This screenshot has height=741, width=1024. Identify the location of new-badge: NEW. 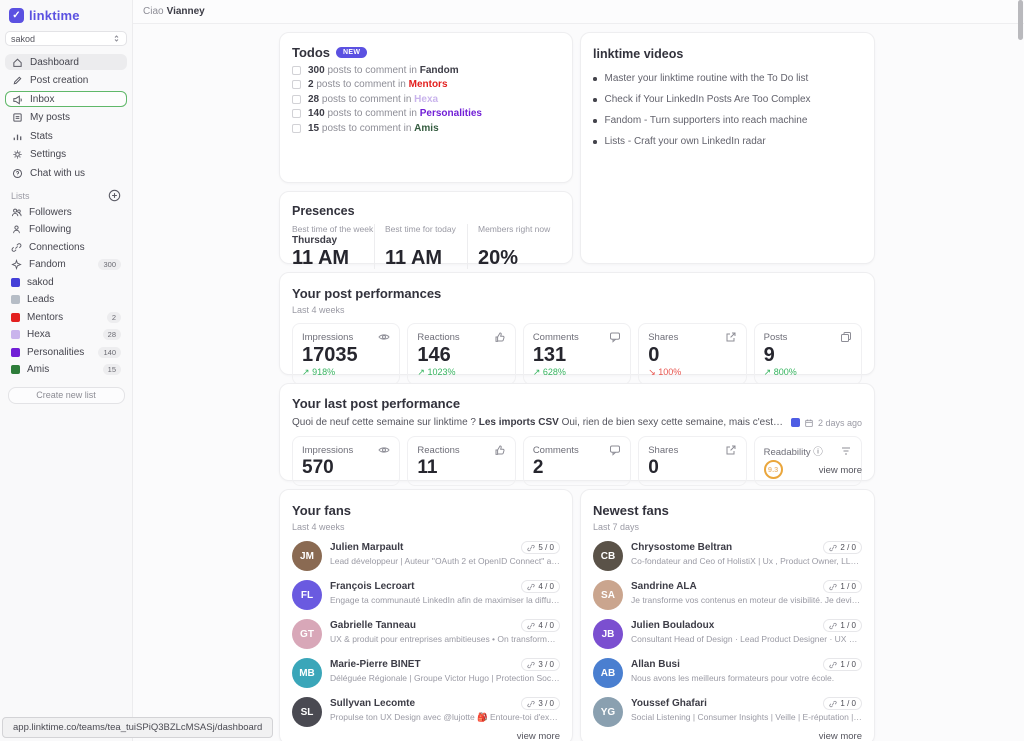
(352, 52).